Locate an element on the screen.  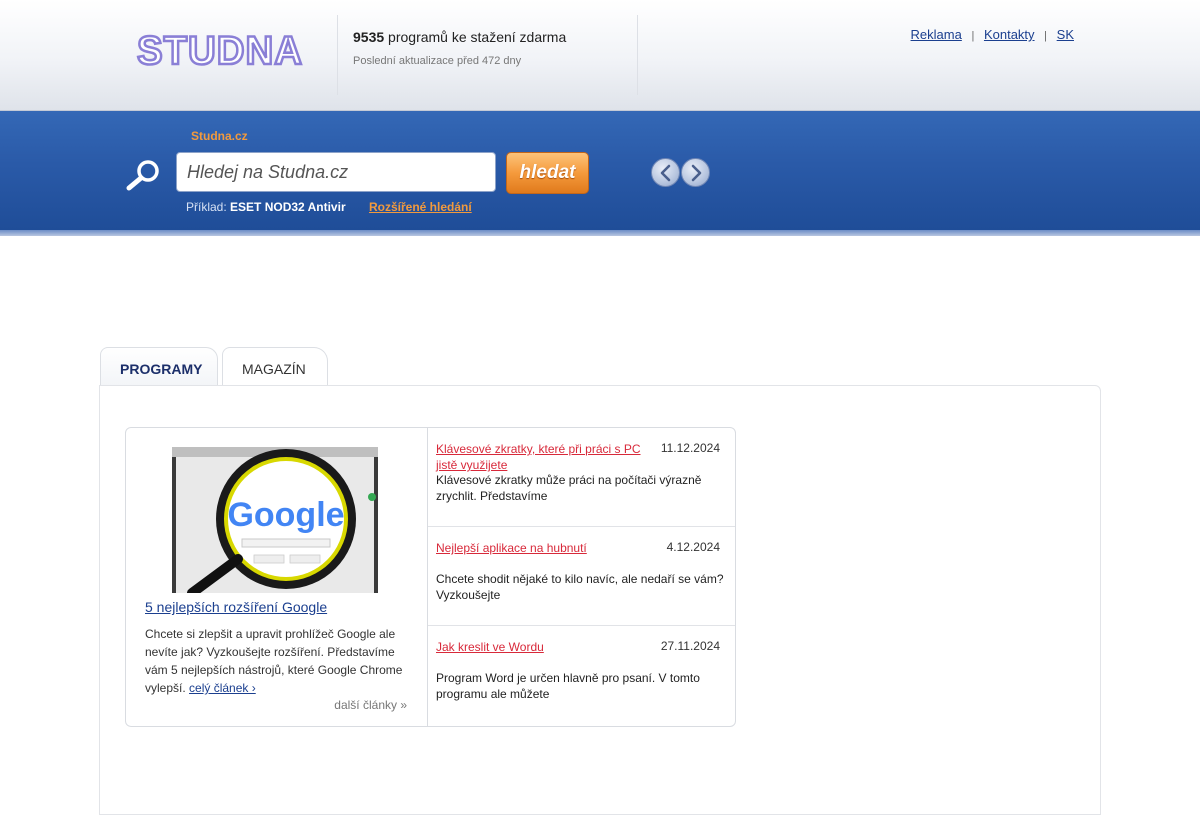
search-example: Příklad: ESET NOD32 Antivir is located at coordinates (266, 207).